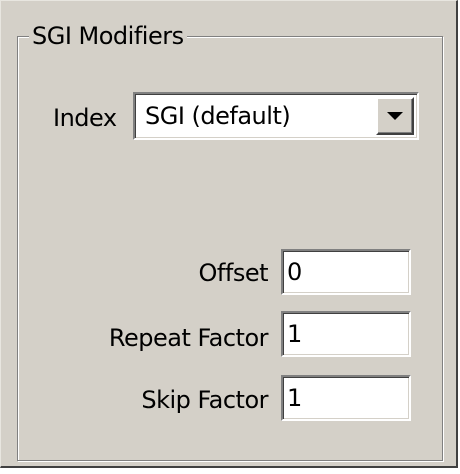 Image resolution: width=460 pixels, height=474 pixels. I want to click on index-dropdown: SGI (default), so click(276, 116).